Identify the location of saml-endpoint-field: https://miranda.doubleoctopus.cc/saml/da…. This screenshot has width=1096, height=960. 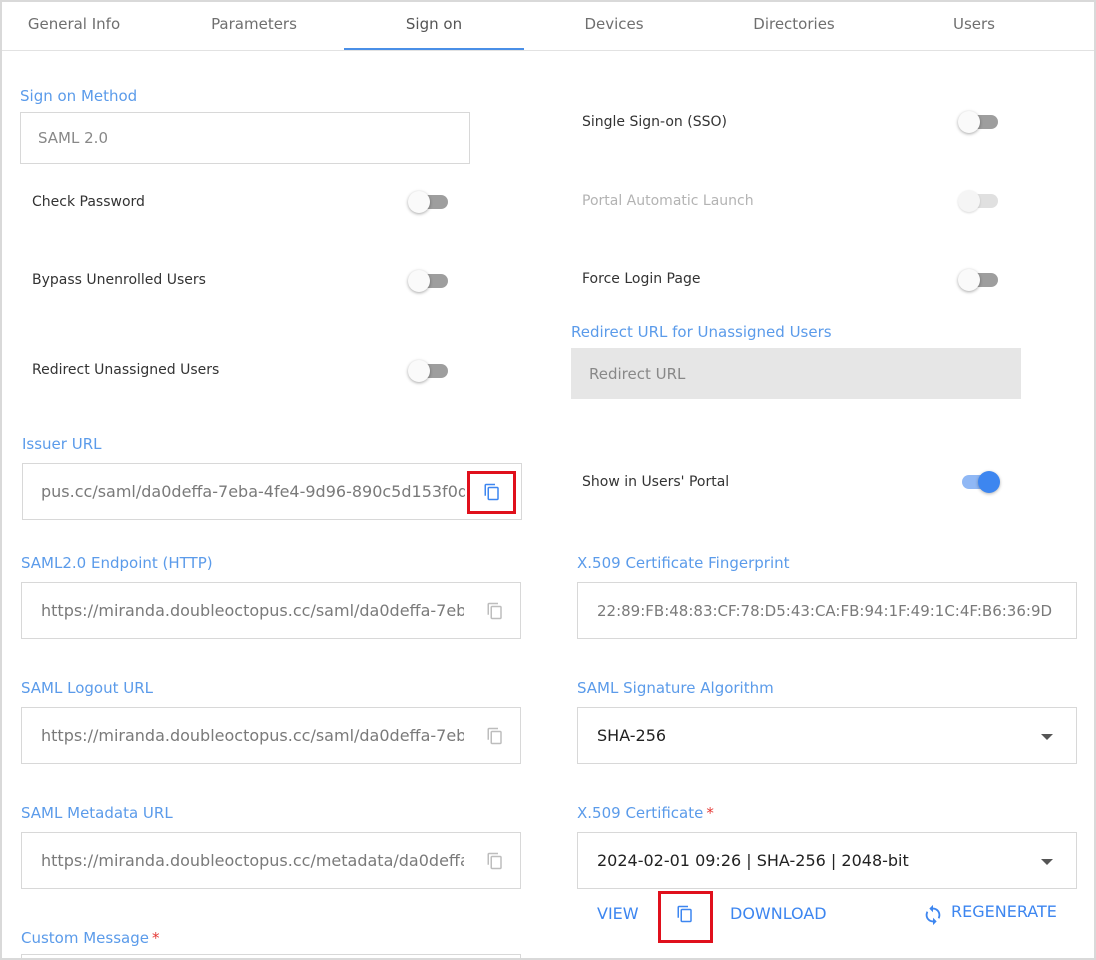
(271, 610).